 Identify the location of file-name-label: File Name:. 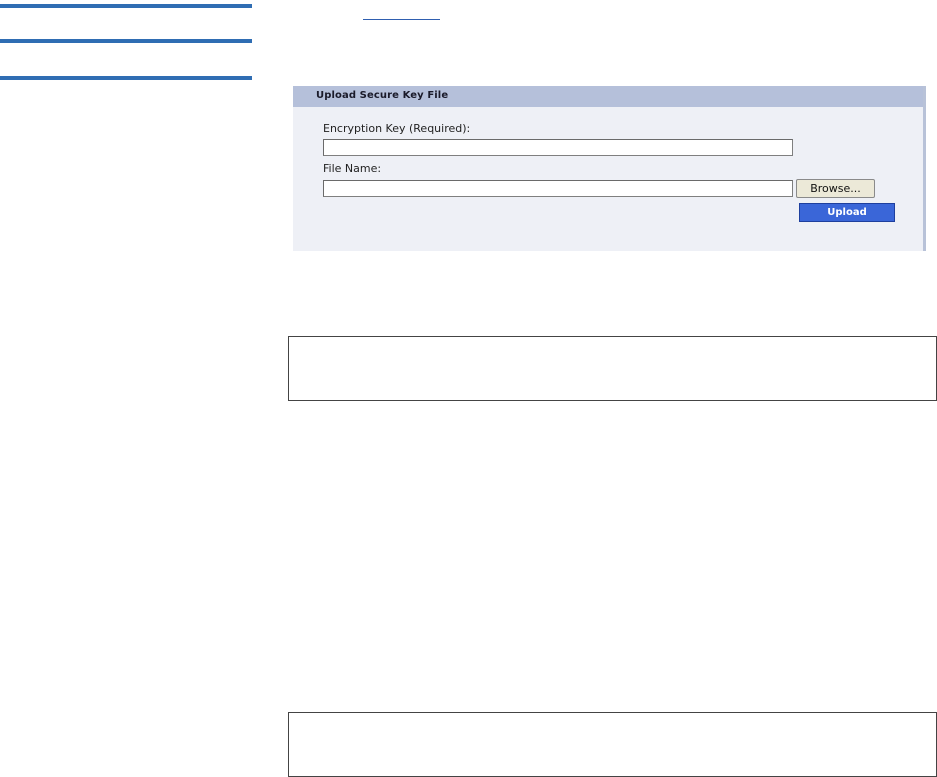
(352, 168).